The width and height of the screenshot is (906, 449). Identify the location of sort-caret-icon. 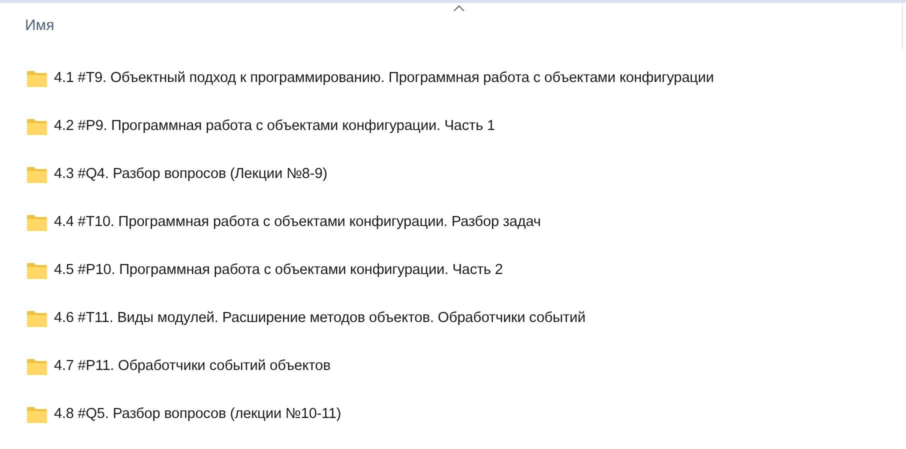
(459, 8).